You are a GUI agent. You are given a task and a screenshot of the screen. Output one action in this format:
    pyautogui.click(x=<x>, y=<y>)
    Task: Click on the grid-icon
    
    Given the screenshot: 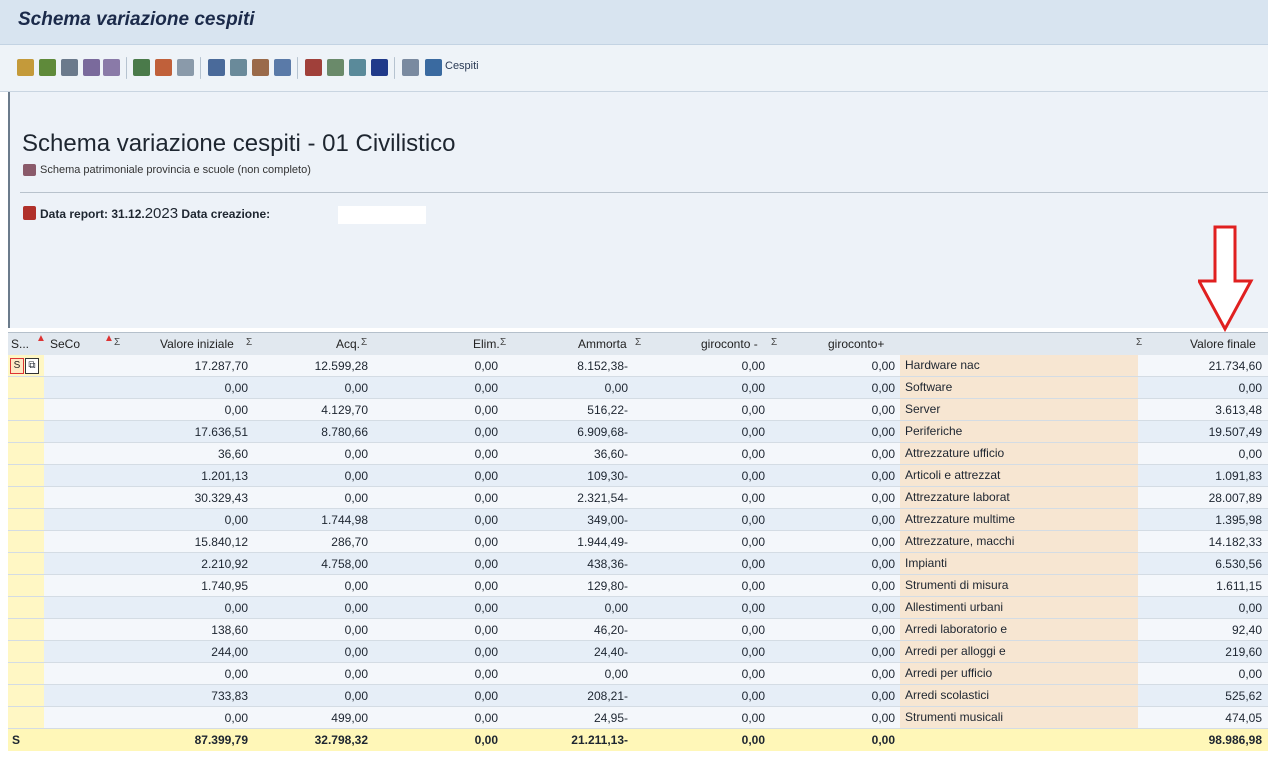 What is the action you would take?
    pyautogui.click(x=313, y=67)
    